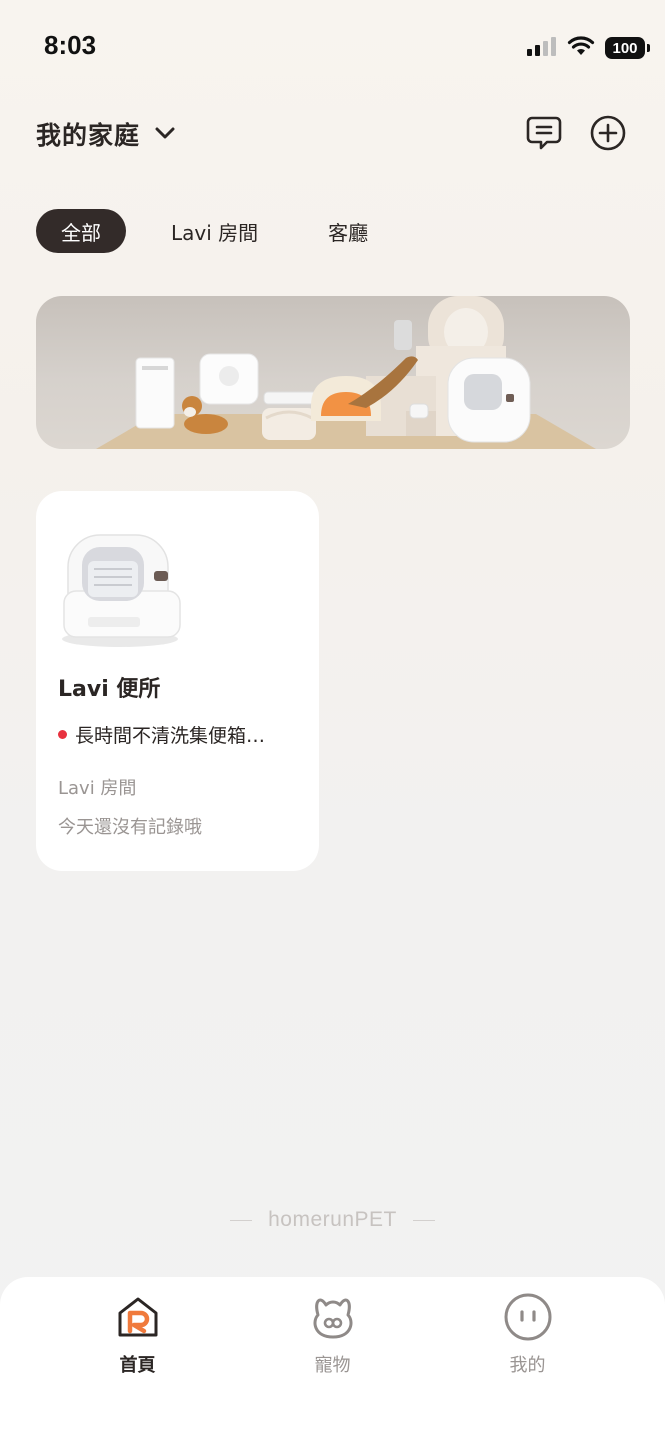 This screenshot has height=1440, width=665. Describe the element at coordinates (130, 827) in the screenshot. I see `device-record-status: 今天還沒有記錄哦` at that location.